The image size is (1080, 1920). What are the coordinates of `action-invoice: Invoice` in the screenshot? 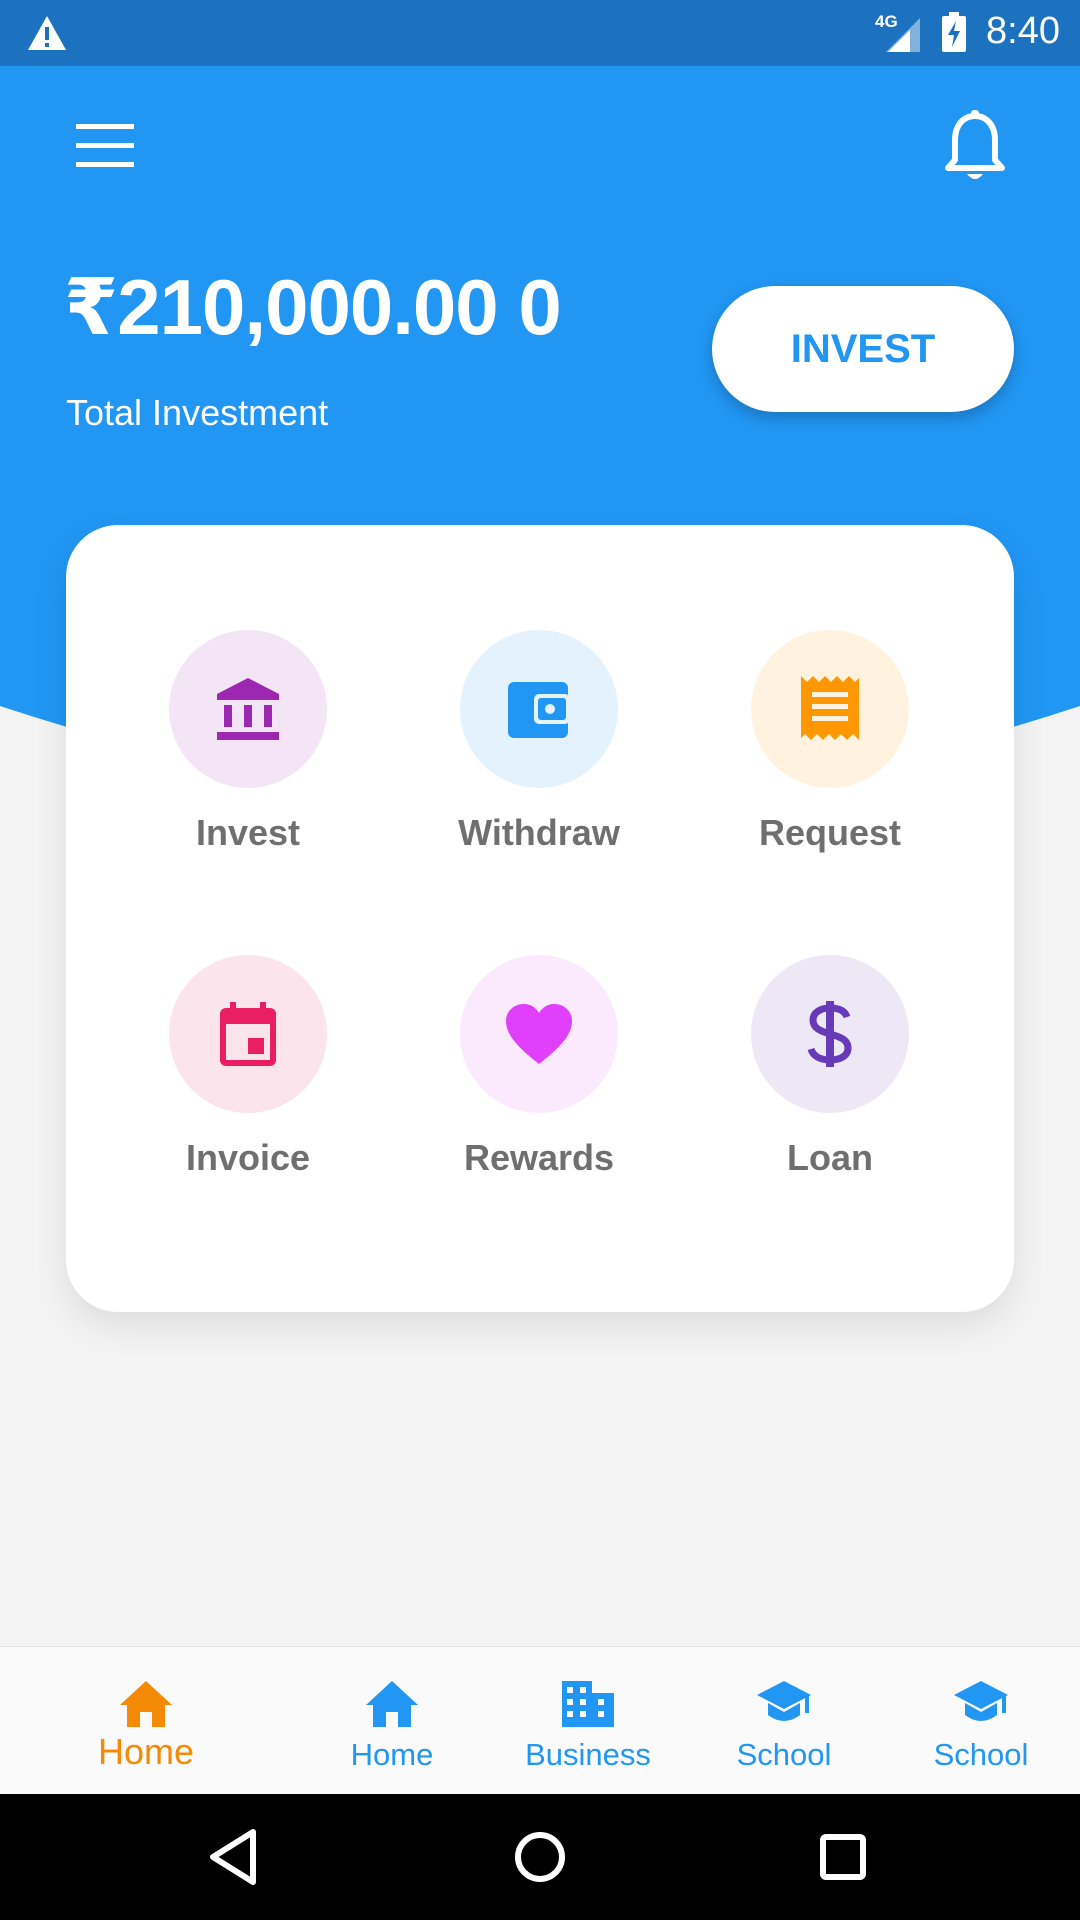 It's located at (248, 1075).